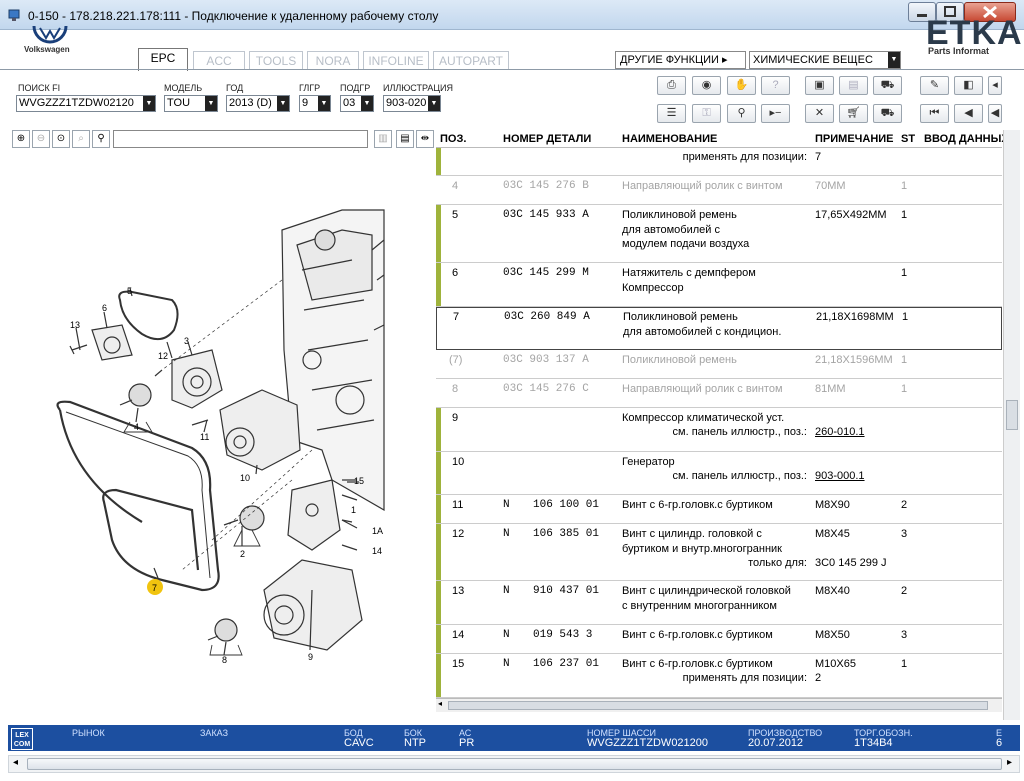 The image size is (1024, 781). What do you see at coordinates (887, 113) in the screenshot?
I see `cart-add-button: ⛟` at bounding box center [887, 113].